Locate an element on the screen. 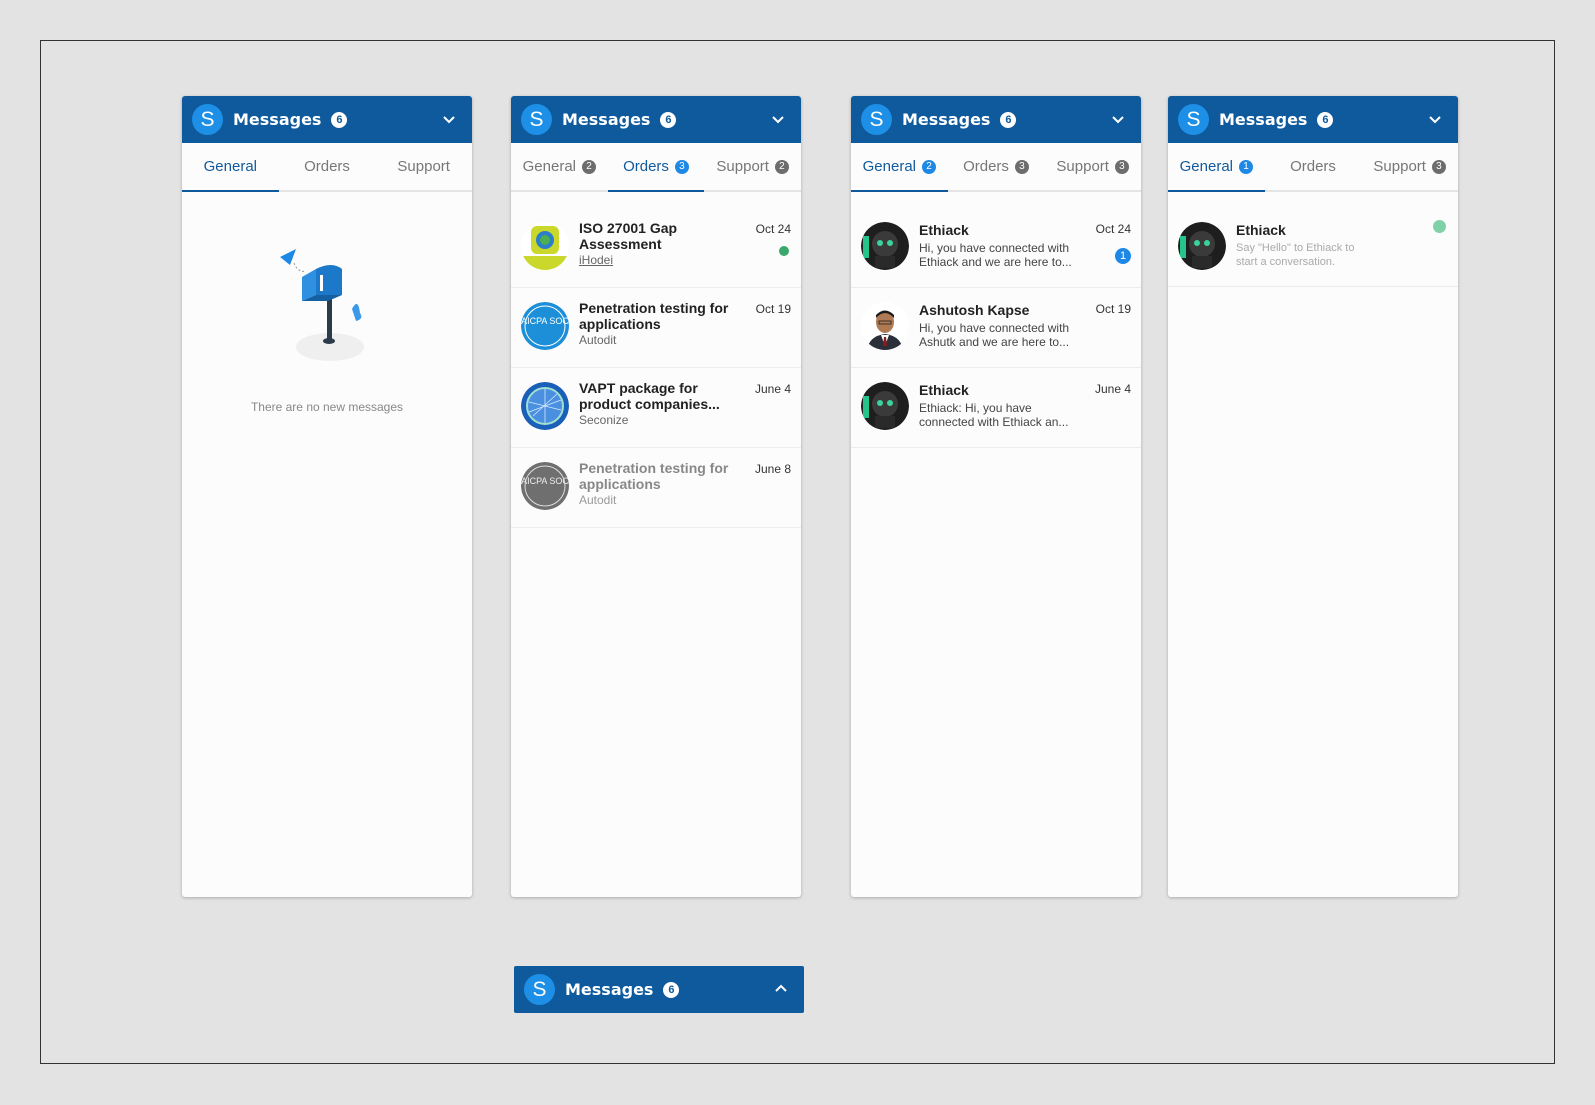 The image size is (1595, 1105). tab-general: General 1 is located at coordinates (1216, 167).